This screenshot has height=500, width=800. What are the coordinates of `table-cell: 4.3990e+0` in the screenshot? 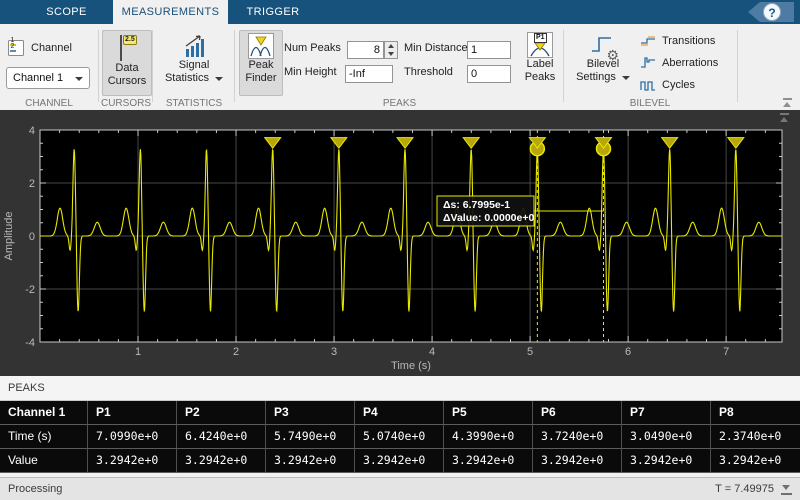 It's located at (488, 437).